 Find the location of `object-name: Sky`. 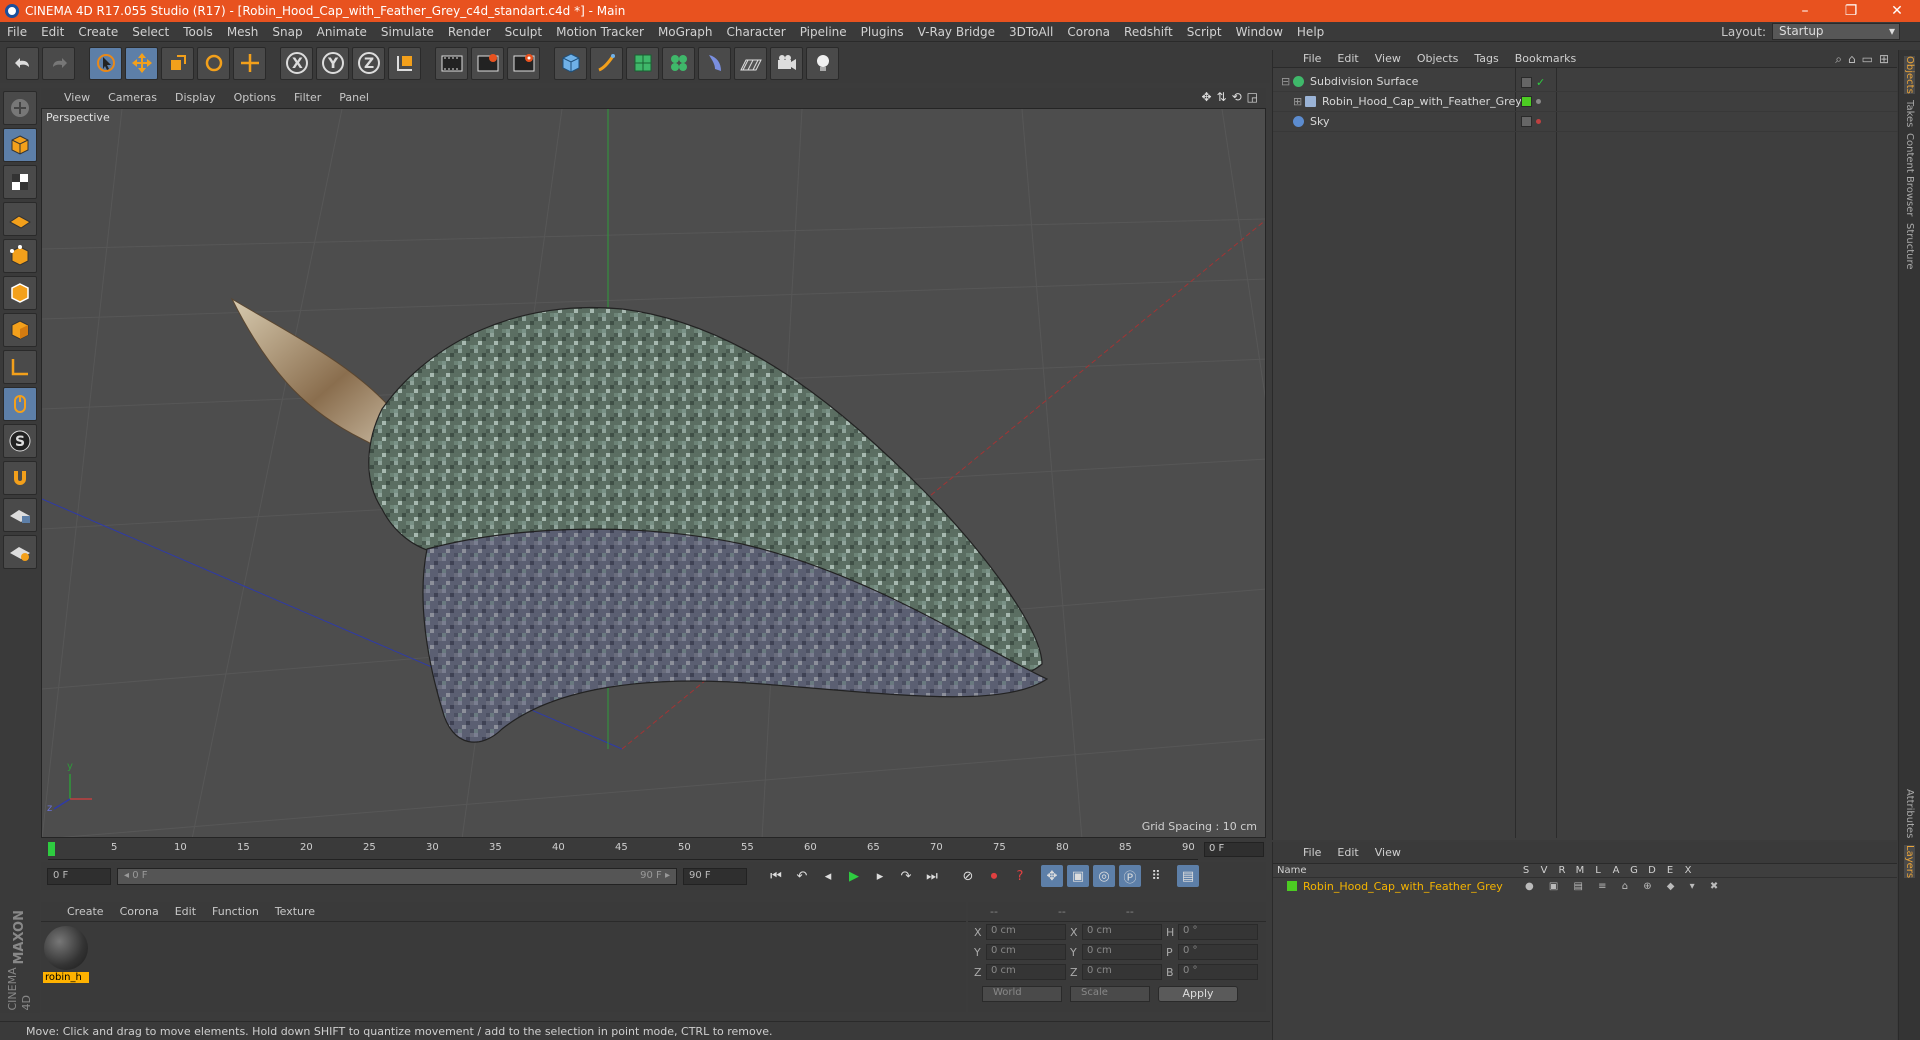

object-name: Sky is located at coordinates (1319, 121).